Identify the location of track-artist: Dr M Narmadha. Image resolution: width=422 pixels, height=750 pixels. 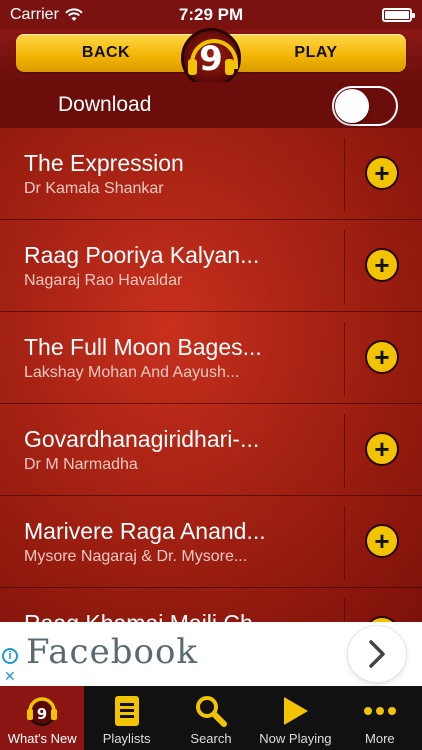
(81, 464).